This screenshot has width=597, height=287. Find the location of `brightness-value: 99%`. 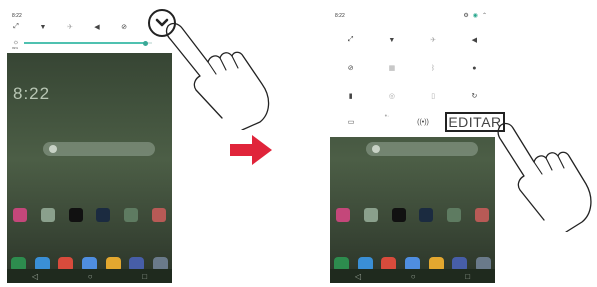

brightness-value: 99% is located at coordinates (15, 48).